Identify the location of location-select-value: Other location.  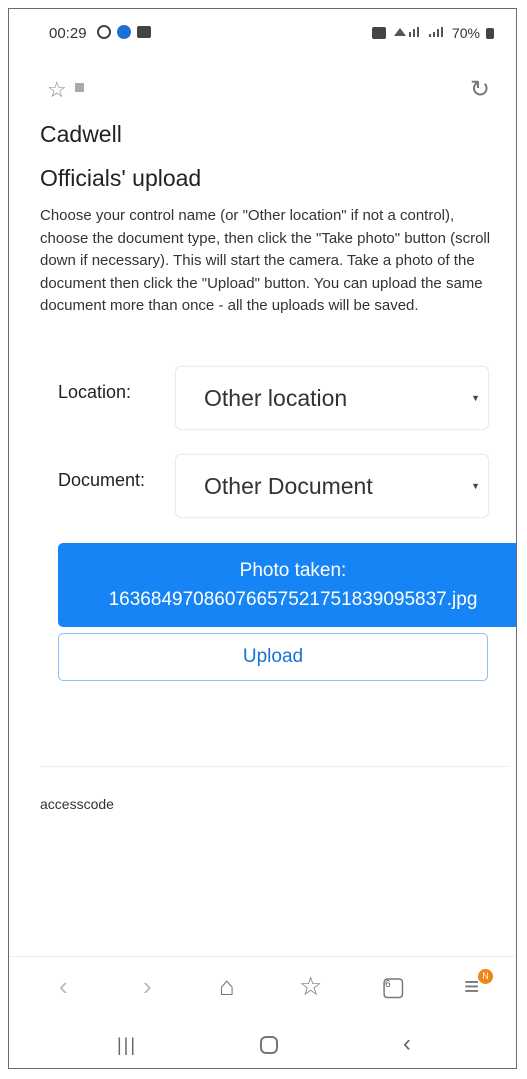
(276, 398).